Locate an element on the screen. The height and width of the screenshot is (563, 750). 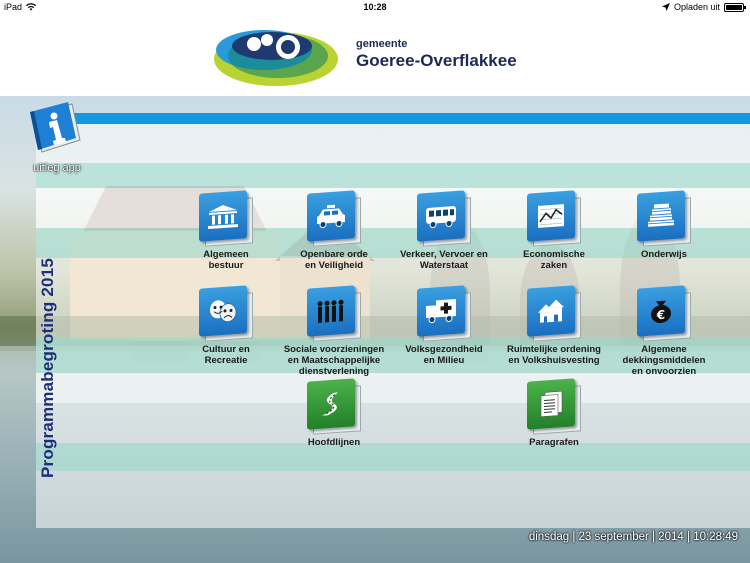
footer-date: 23 september is located at coordinates (613, 537).